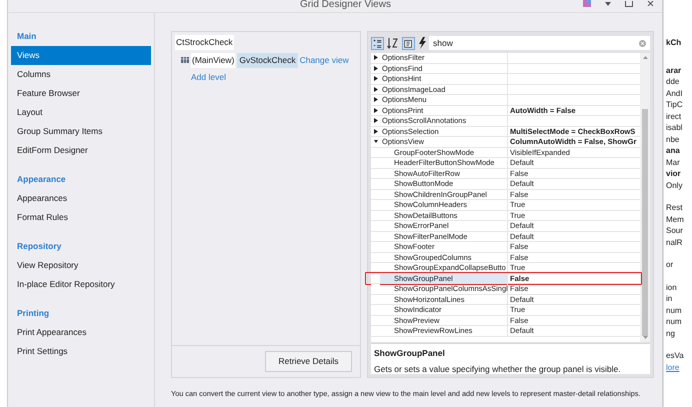 The height and width of the screenshot is (407, 692). What do you see at coordinates (650, 3) in the screenshot?
I see `close-icon` at bounding box center [650, 3].